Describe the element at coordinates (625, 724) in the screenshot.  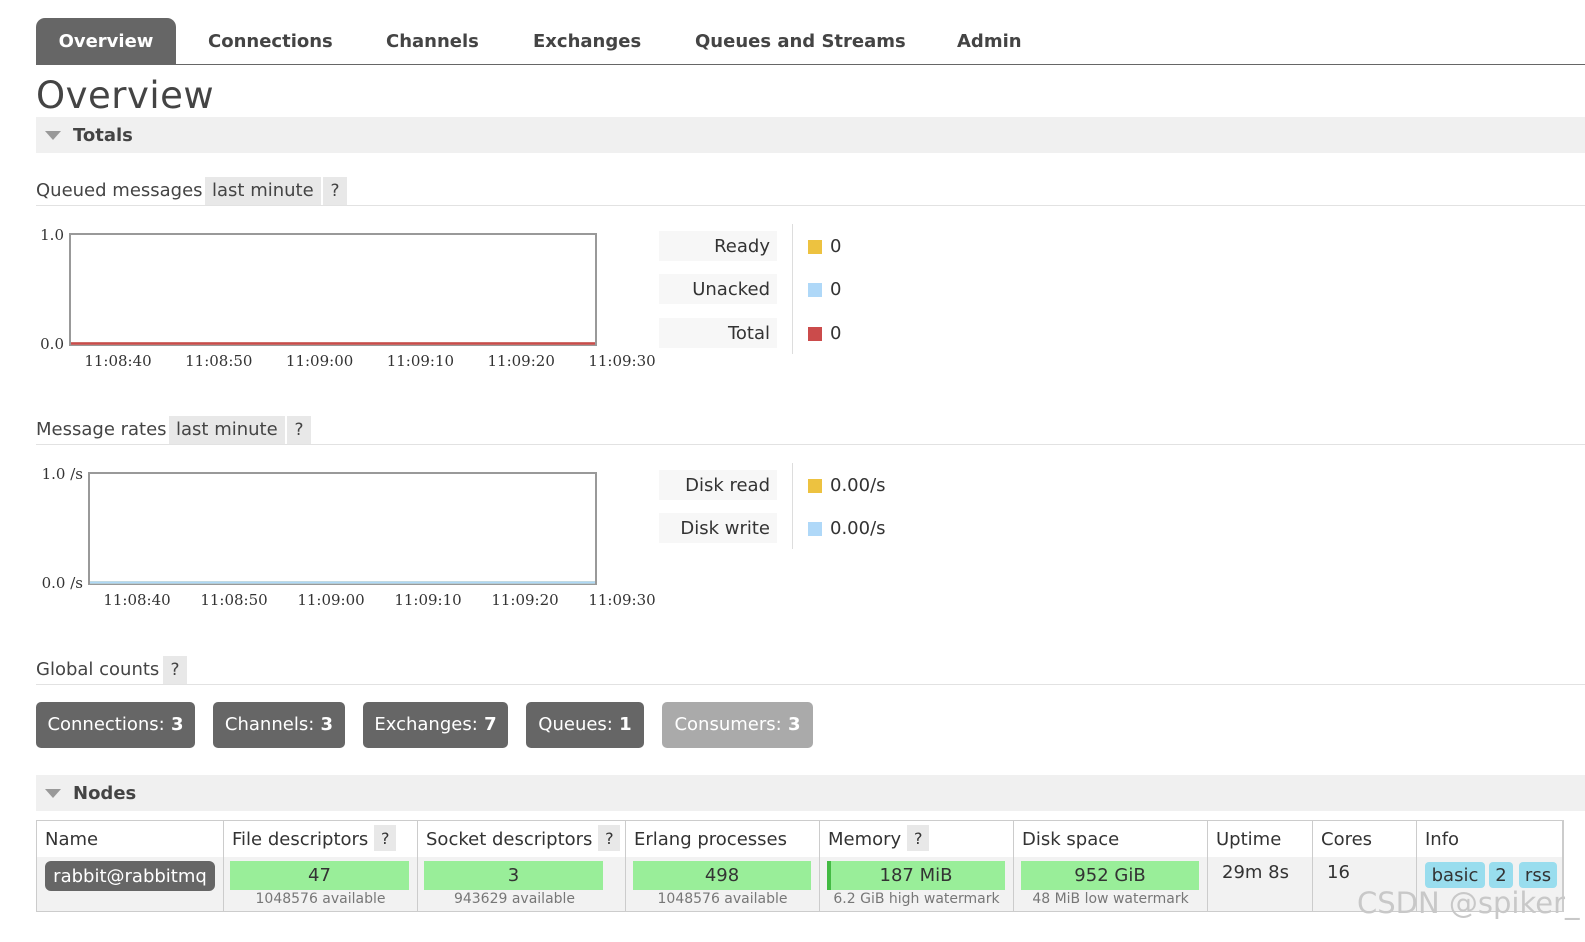
I see `queues-count-value: 1` at that location.